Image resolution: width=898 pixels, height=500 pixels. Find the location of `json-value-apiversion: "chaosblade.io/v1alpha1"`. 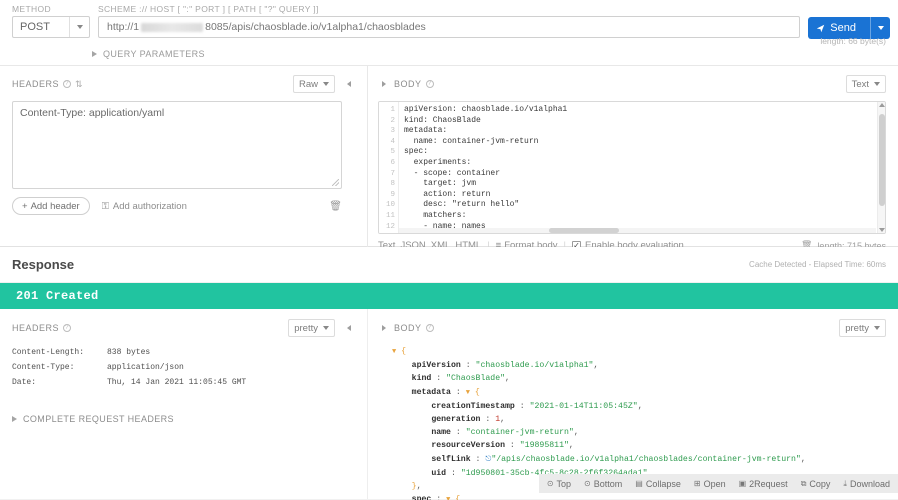

json-value-apiversion: "chaosblade.io/v1alpha1" is located at coordinates (534, 366).